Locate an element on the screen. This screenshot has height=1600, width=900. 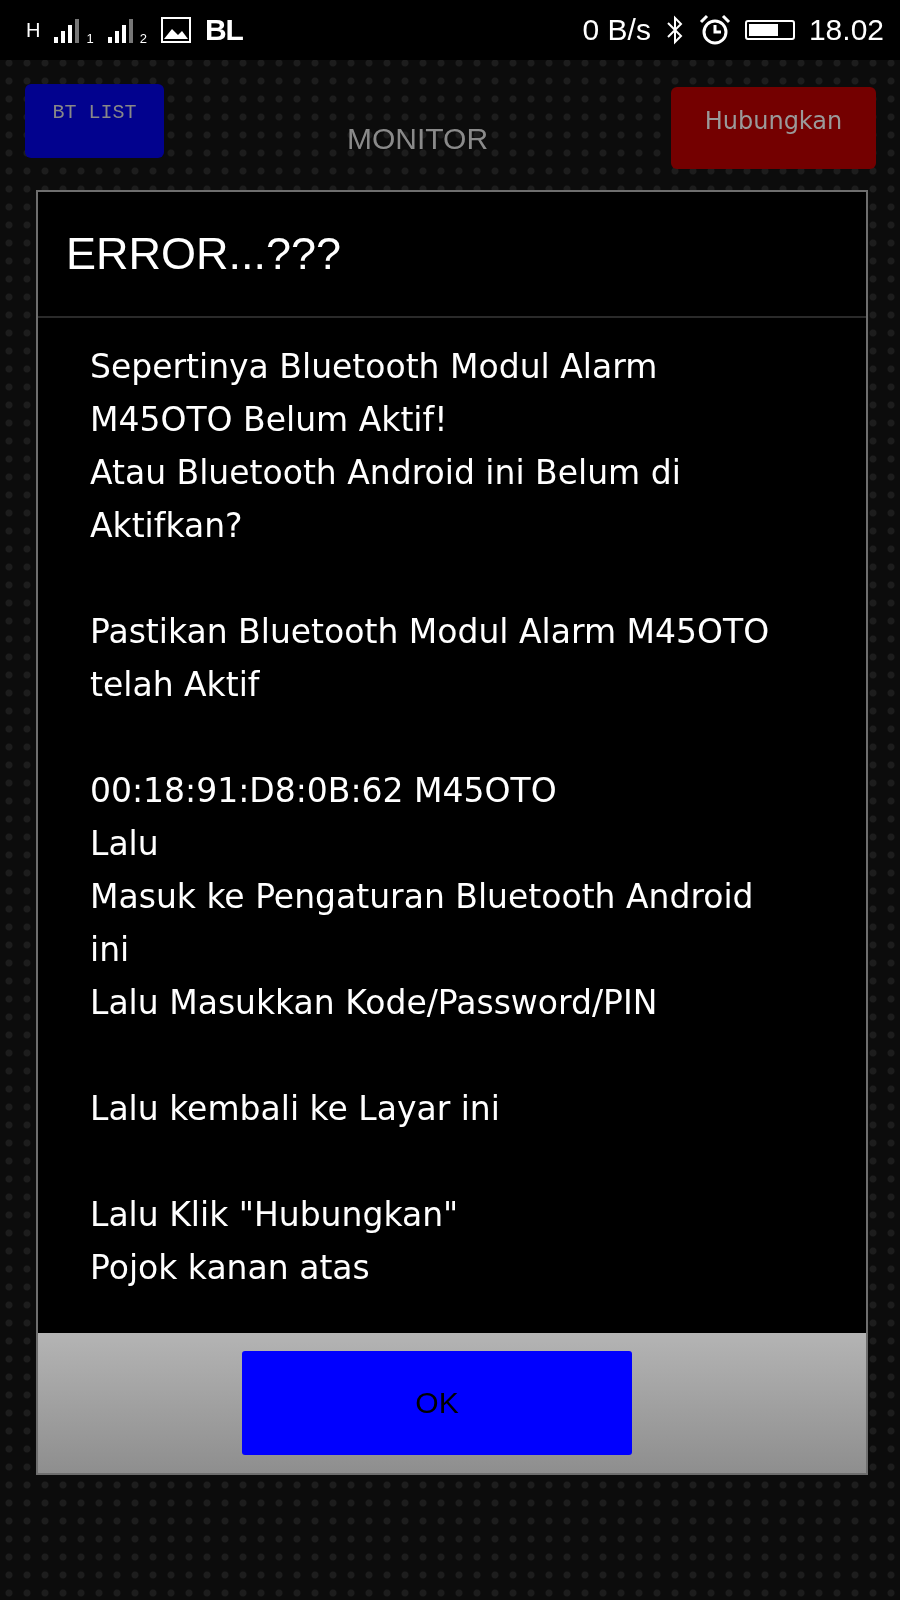
alarm-clock-icon is located at coordinates (714, 30).